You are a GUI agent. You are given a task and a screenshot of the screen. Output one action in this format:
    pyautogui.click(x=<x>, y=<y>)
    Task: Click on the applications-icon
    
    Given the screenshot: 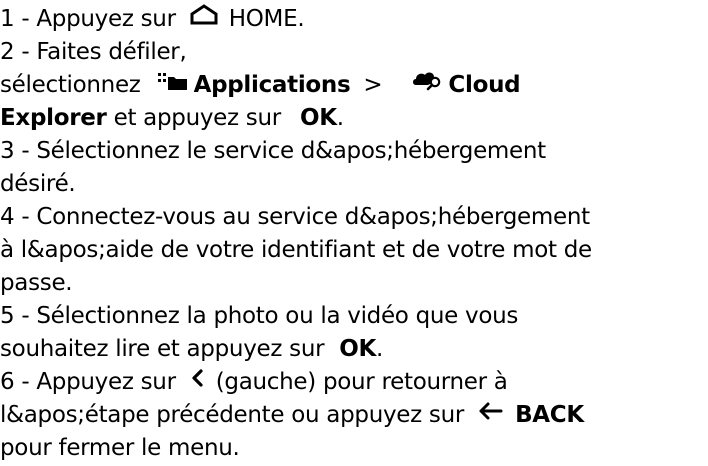 What is the action you would take?
    pyautogui.click(x=172, y=84)
    